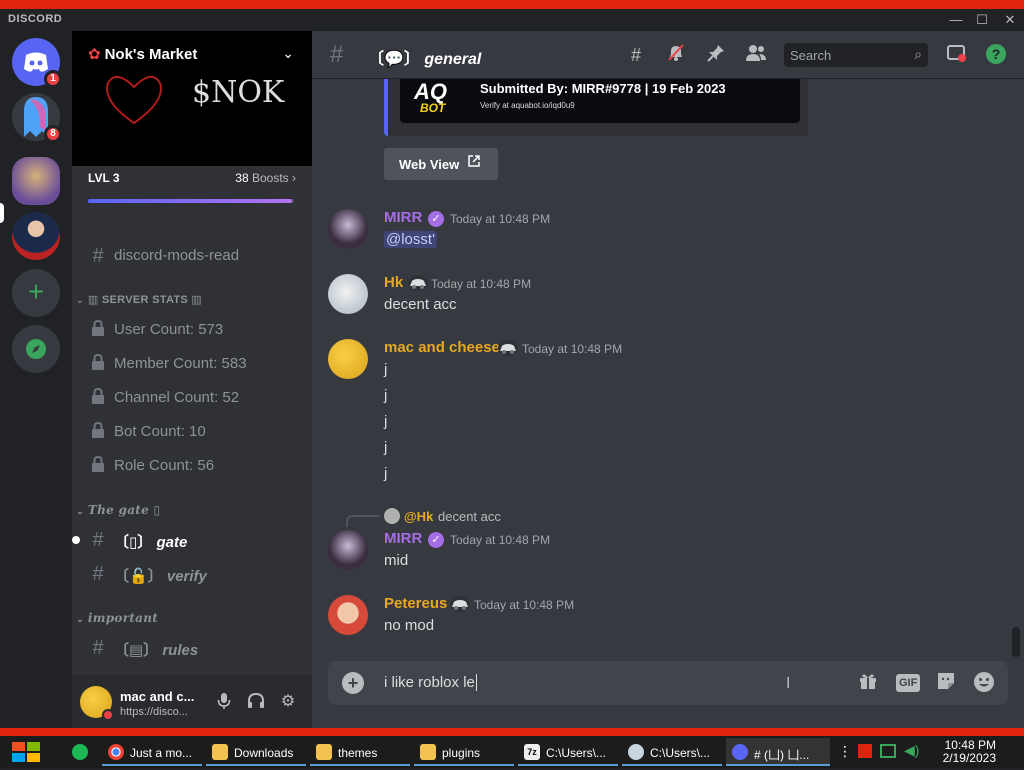 The height and width of the screenshot is (770, 1024). What do you see at coordinates (442, 347) in the screenshot?
I see `message-author: mac and cheese` at bounding box center [442, 347].